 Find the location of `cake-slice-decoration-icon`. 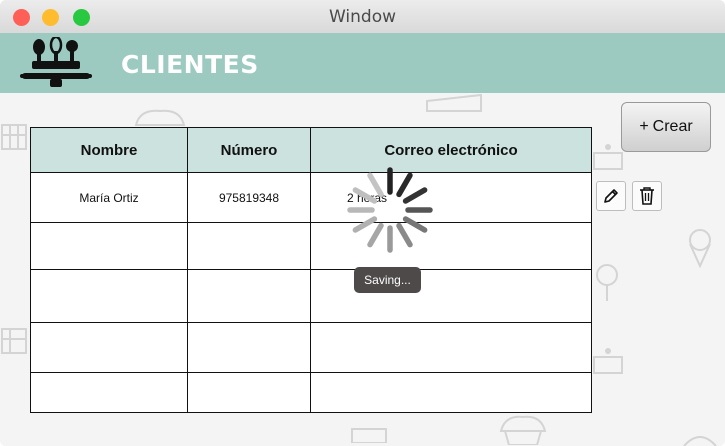

cake-slice-decoration-icon is located at coordinates (454, 102).